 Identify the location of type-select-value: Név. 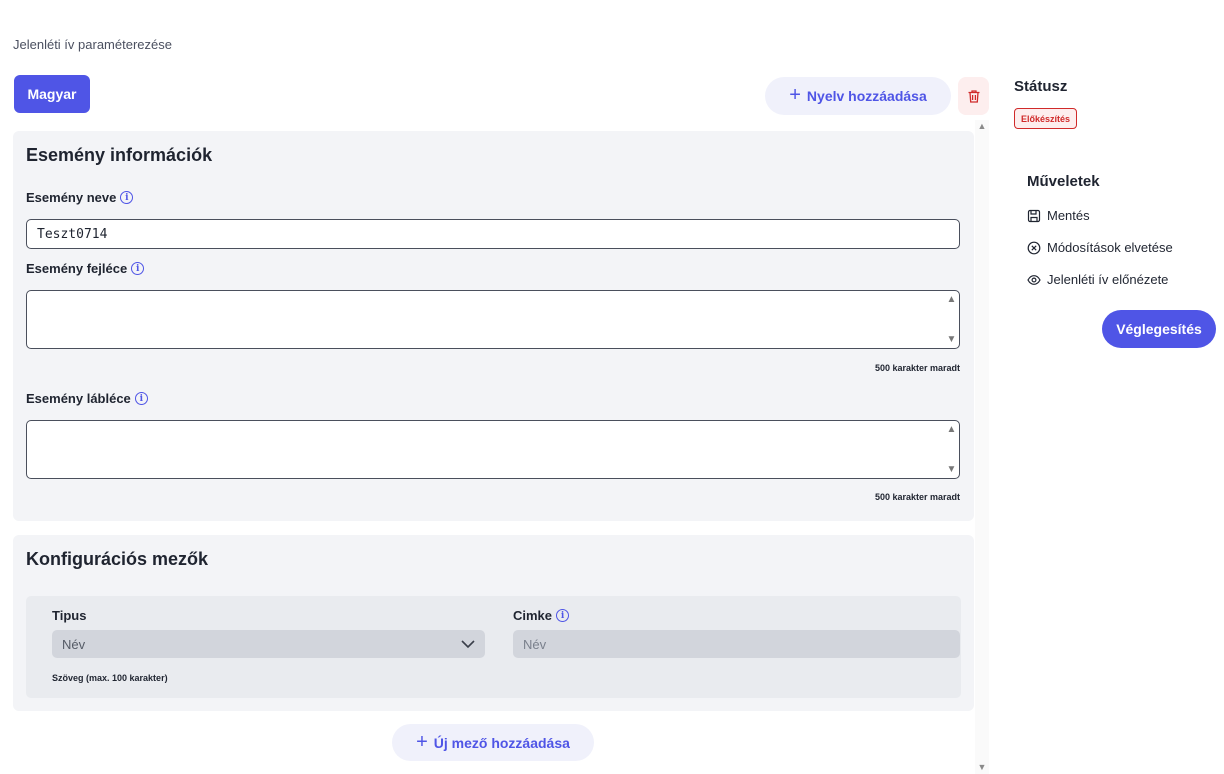
(74, 644).